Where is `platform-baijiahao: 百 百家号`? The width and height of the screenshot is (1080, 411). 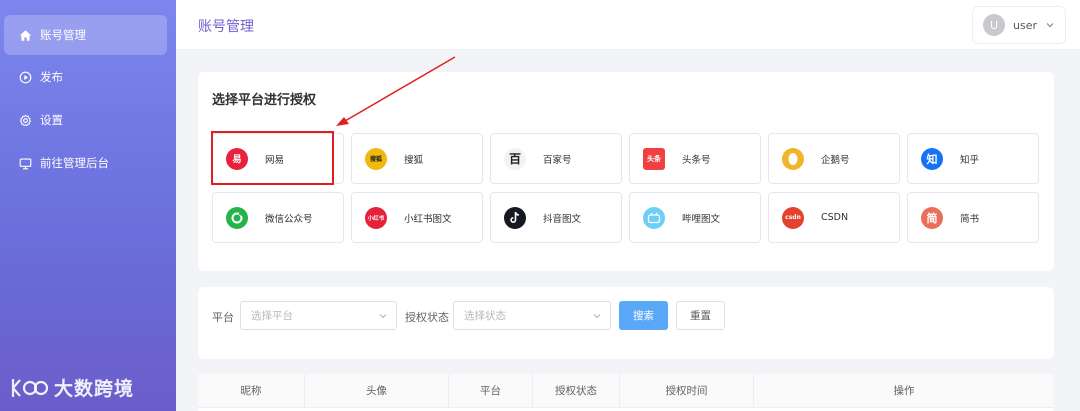
platform-baijiahao: 百 百家号 is located at coordinates (556, 158).